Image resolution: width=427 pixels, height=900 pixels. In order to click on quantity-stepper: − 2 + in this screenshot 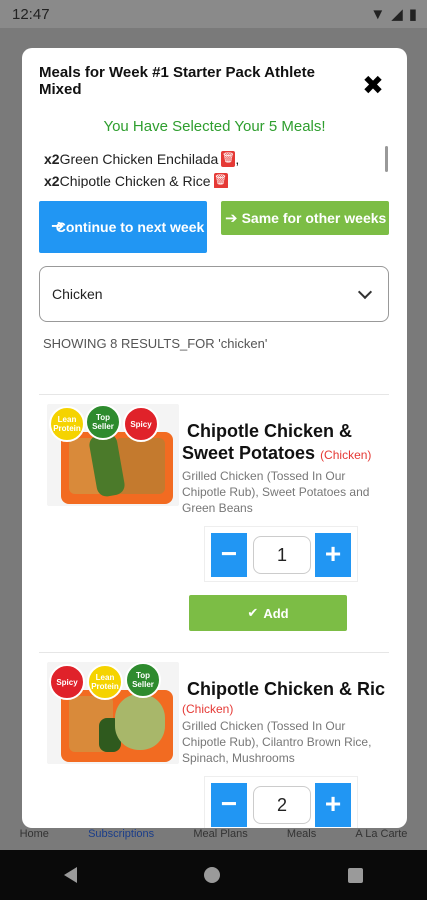, I will do `click(281, 802)`.